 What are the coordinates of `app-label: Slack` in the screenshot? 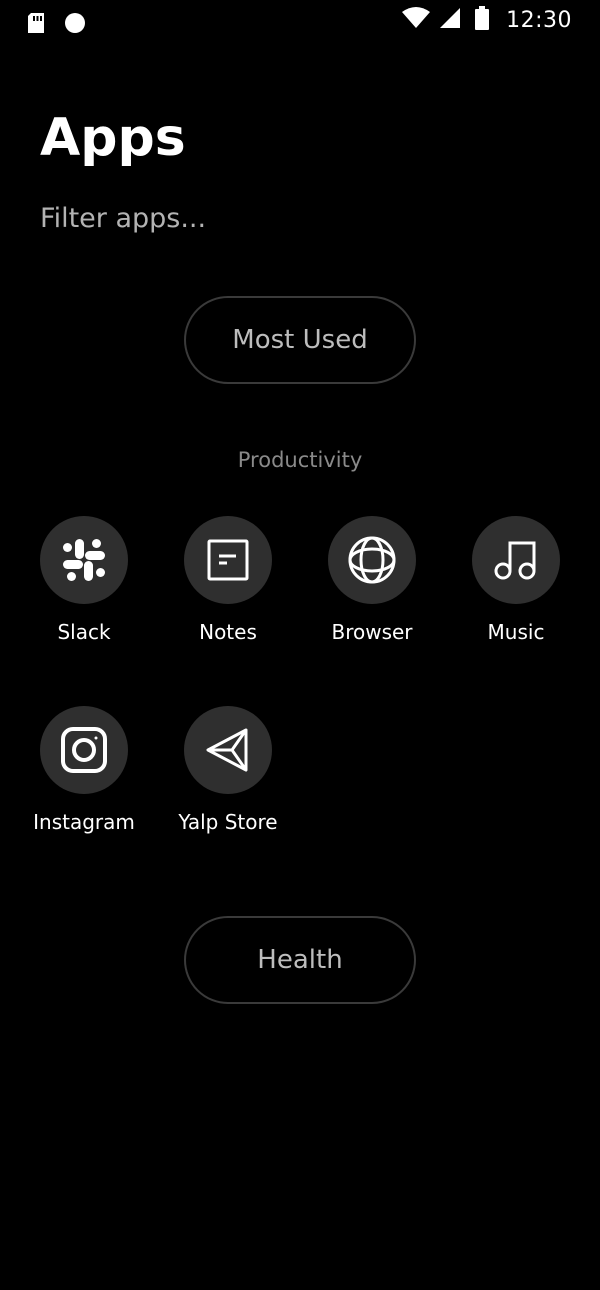 It's located at (84, 632).